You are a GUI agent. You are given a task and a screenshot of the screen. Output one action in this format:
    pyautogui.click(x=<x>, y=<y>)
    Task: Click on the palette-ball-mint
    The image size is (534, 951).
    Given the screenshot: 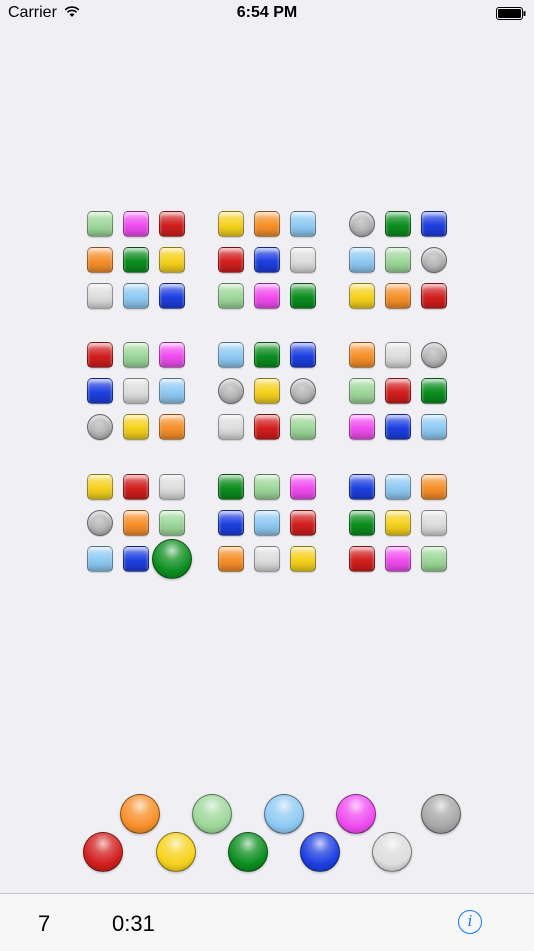 What is the action you would take?
    pyautogui.click(x=212, y=814)
    